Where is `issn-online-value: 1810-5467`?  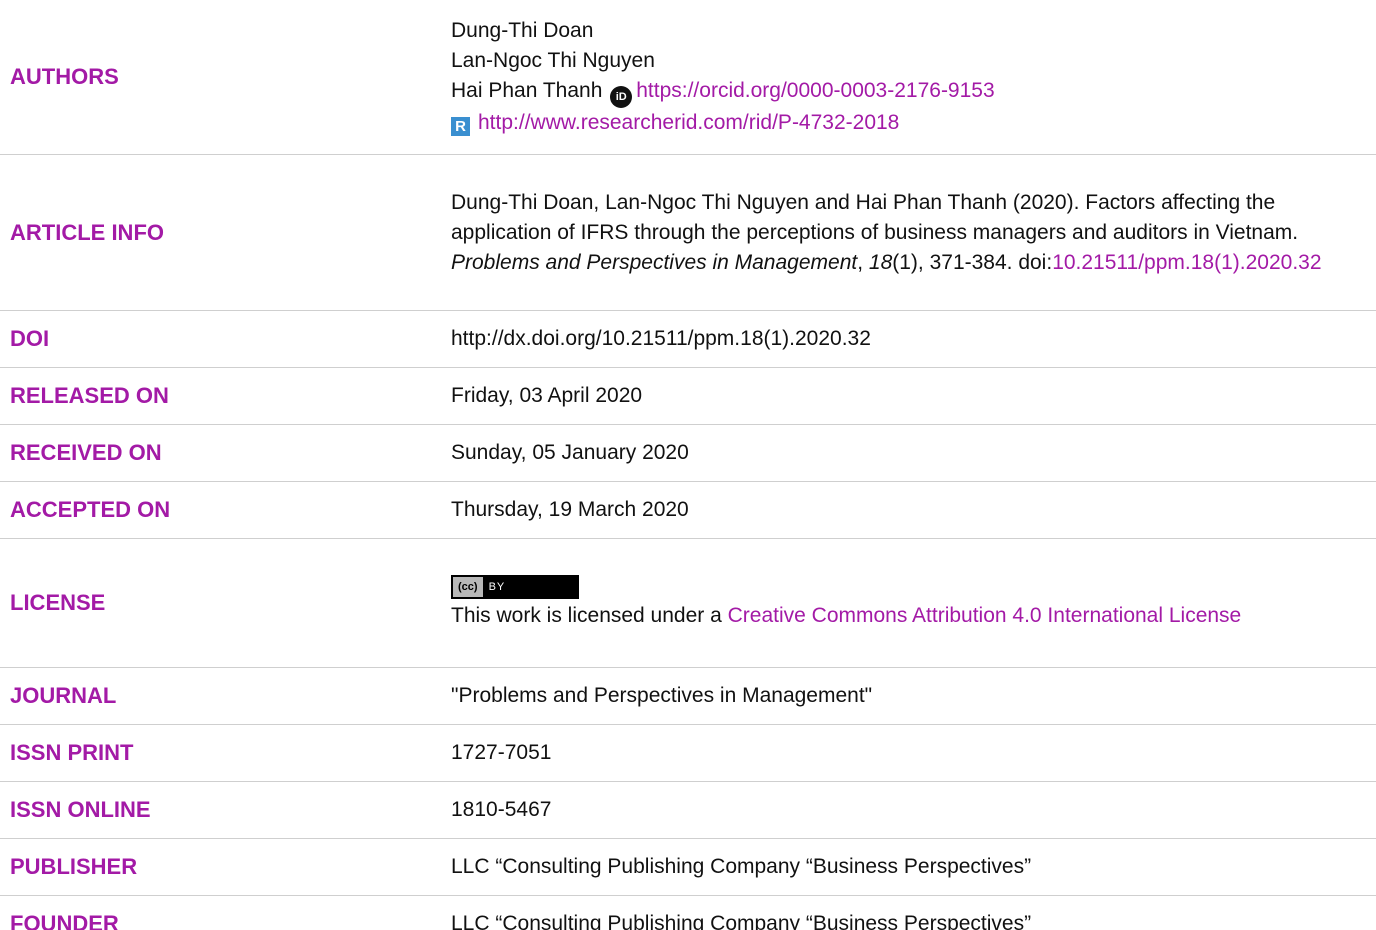 issn-online-value: 1810-5467 is located at coordinates (913, 810).